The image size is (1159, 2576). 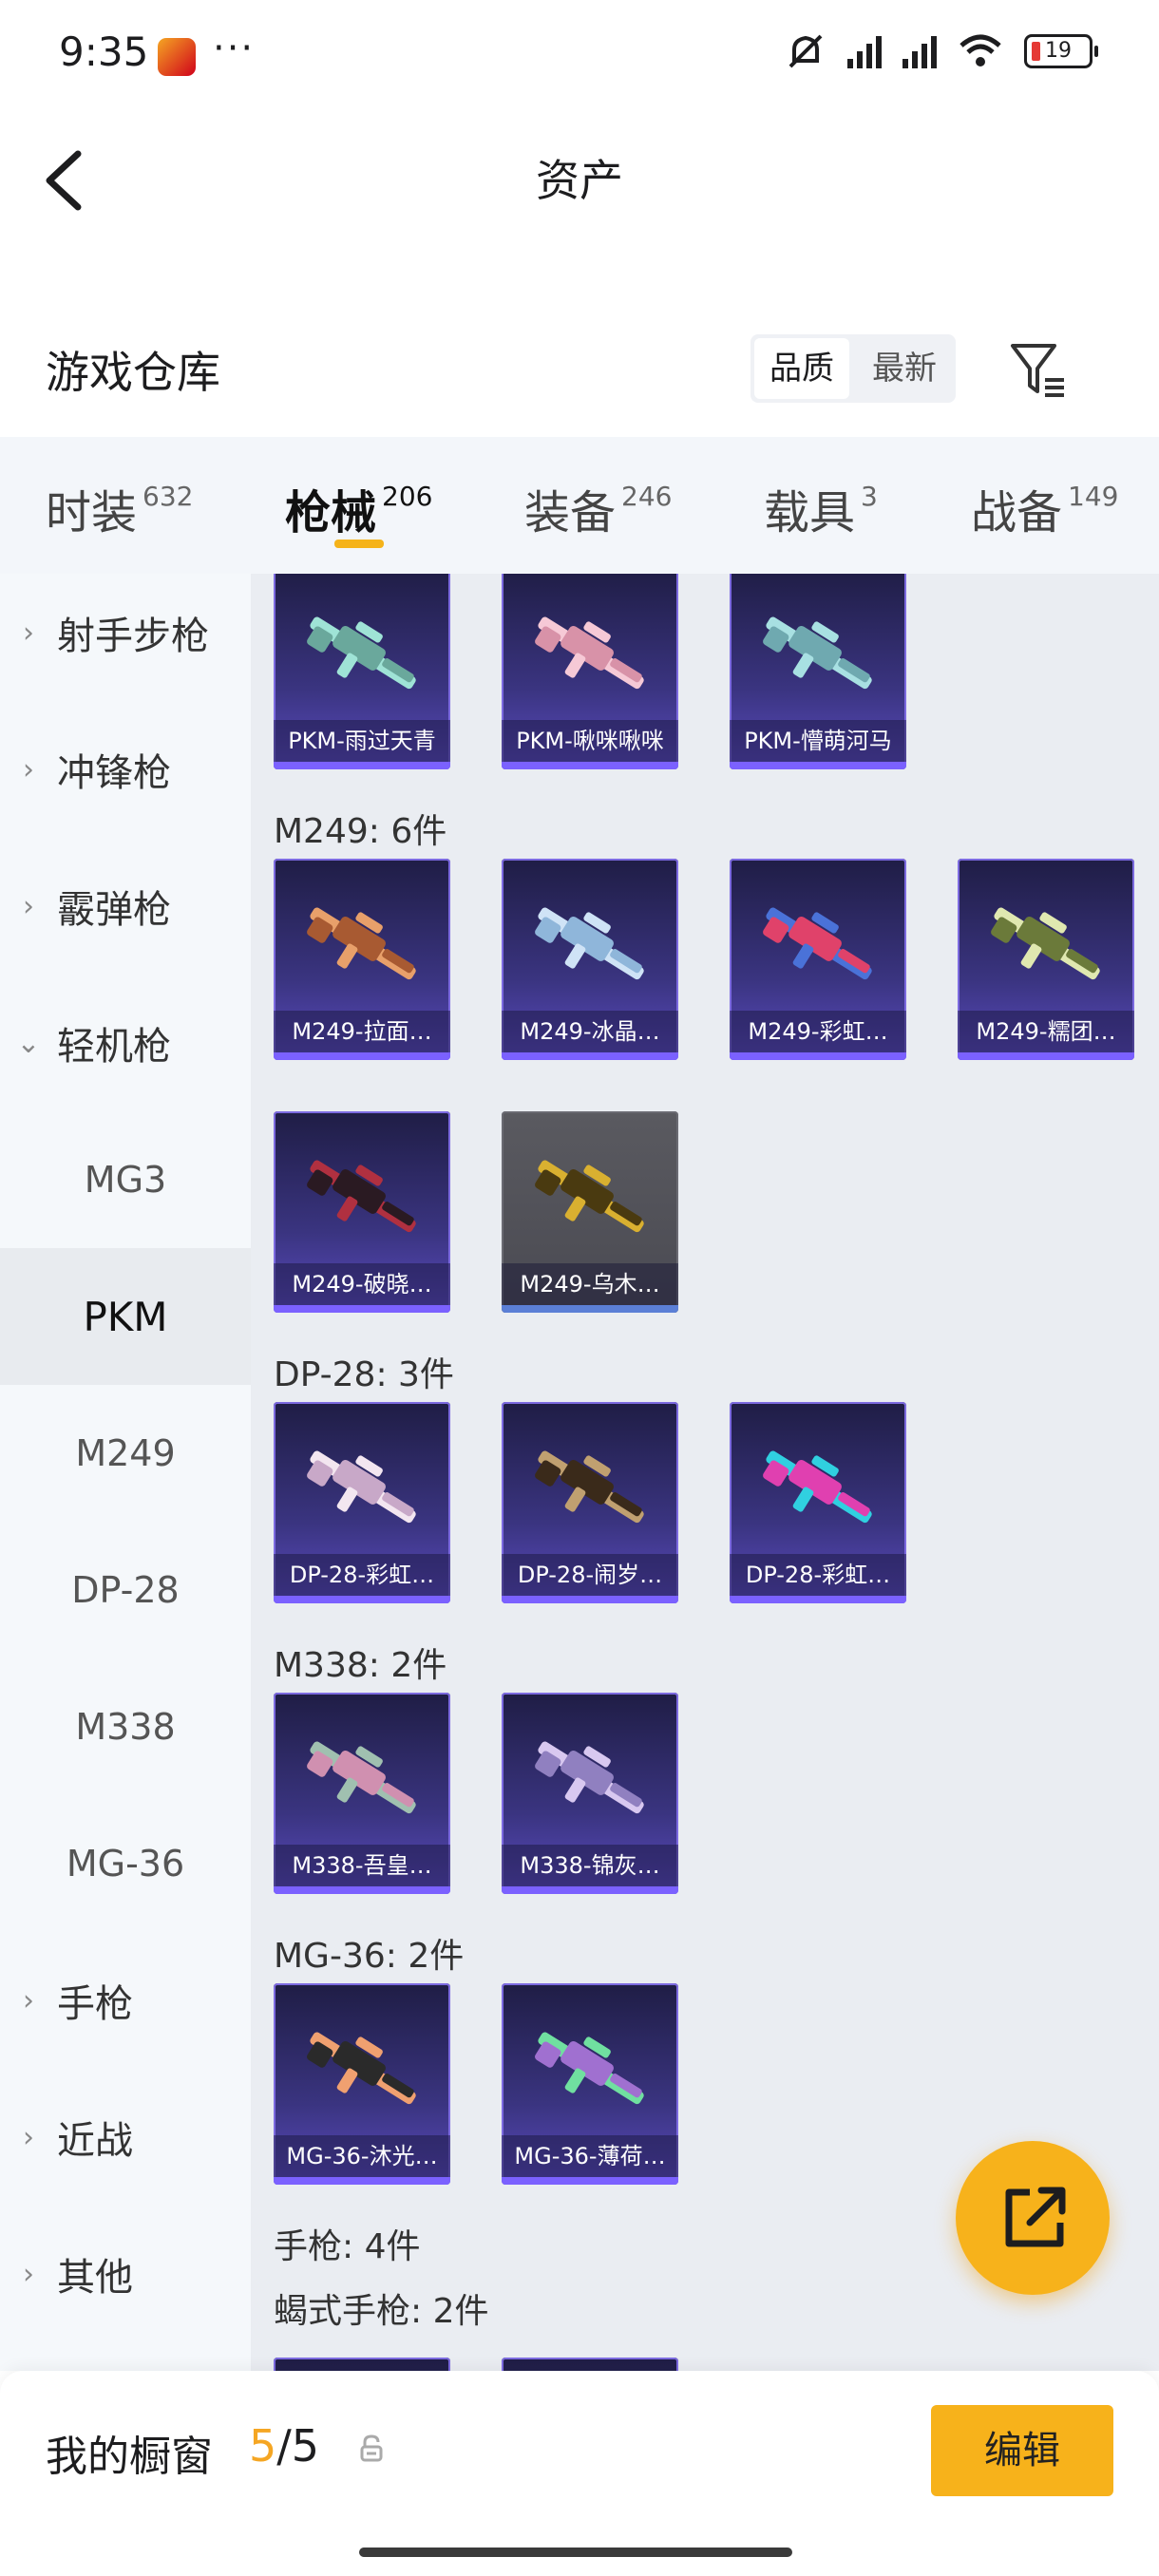 I want to click on home-indicator, so click(x=575, y=2552).